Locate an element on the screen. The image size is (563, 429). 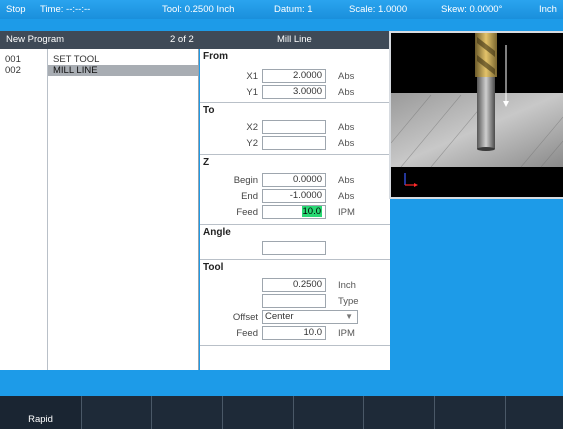
from-section-title: From is located at coordinates (215, 56).